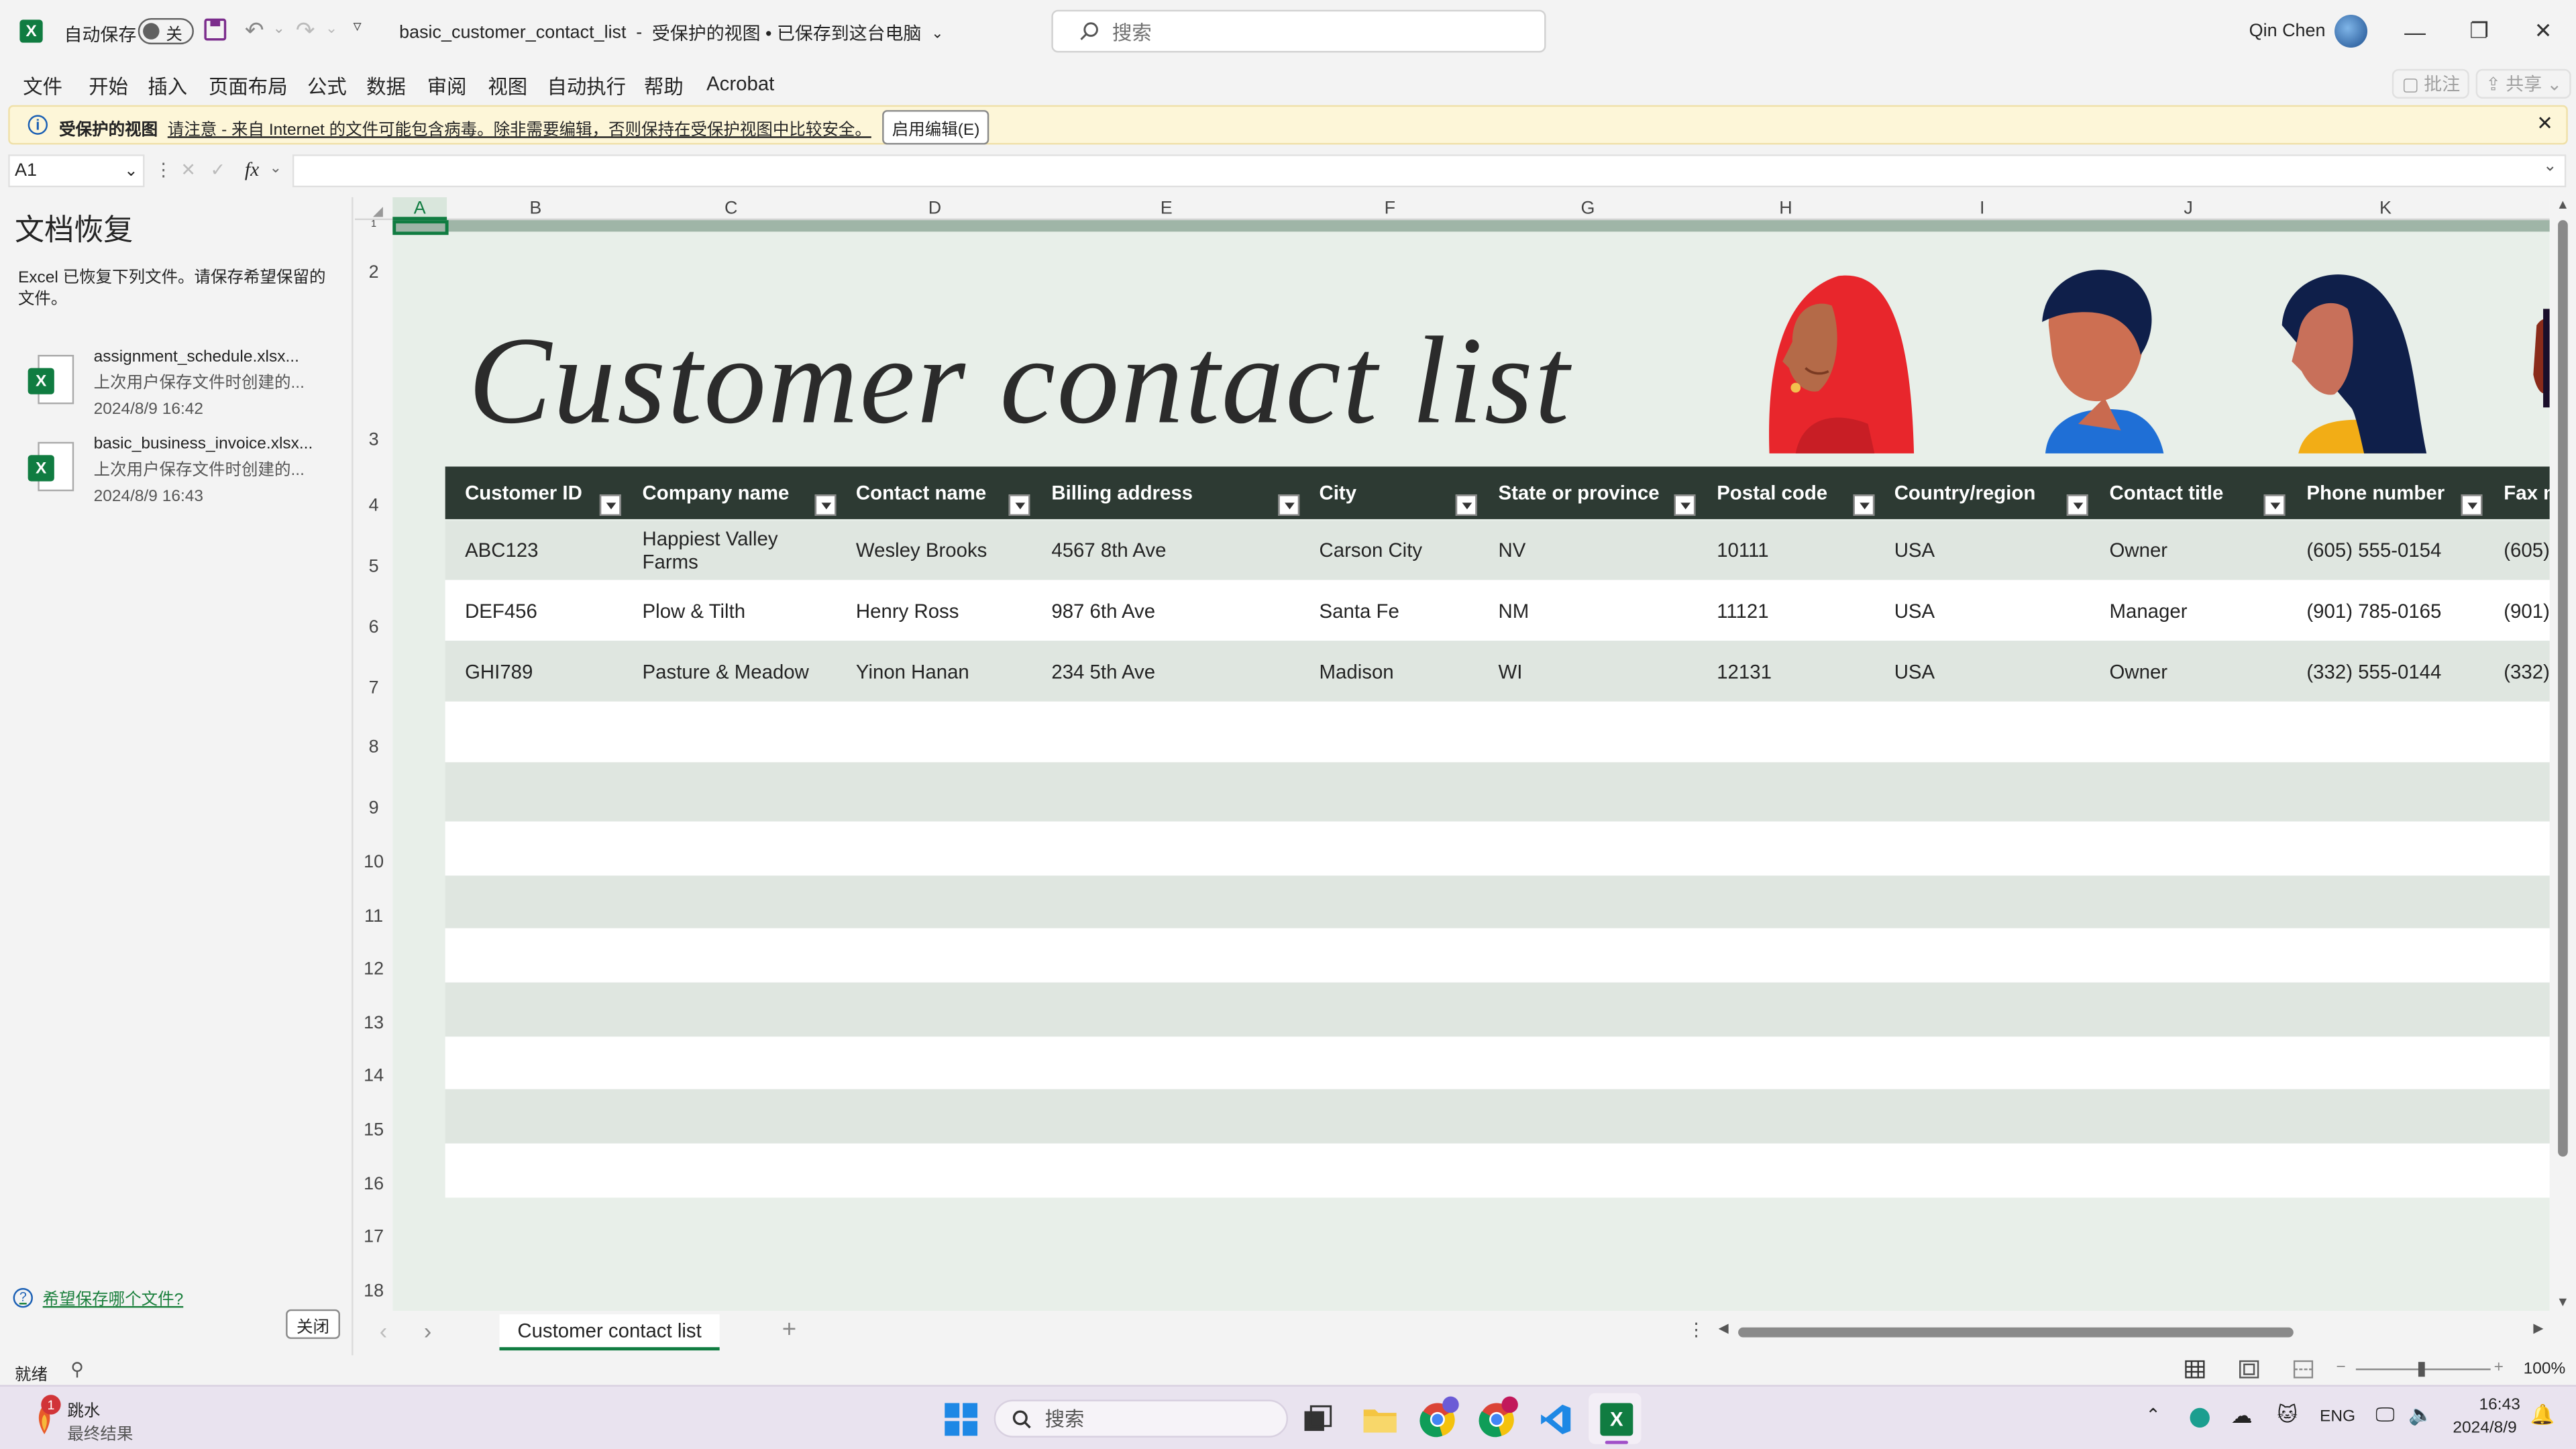 This screenshot has width=2576, height=1449. Describe the element at coordinates (1361, 550) in the screenshot. I see `table-cell: Carson City` at that location.